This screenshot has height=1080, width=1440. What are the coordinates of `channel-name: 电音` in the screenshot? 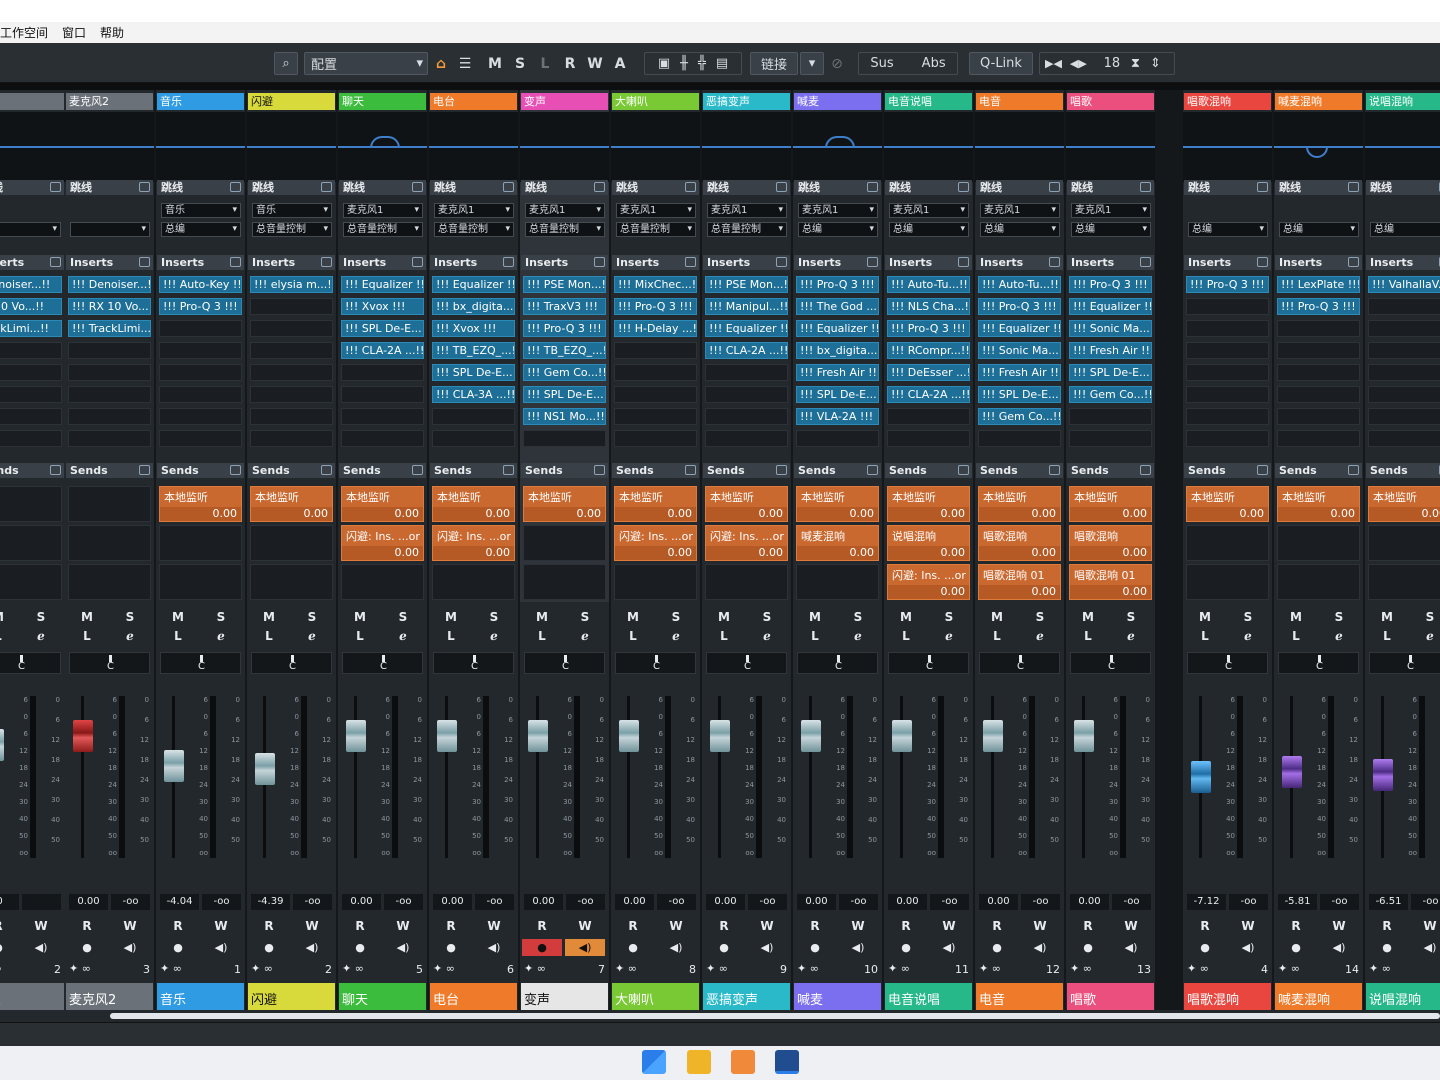 It's located at (1019, 101).